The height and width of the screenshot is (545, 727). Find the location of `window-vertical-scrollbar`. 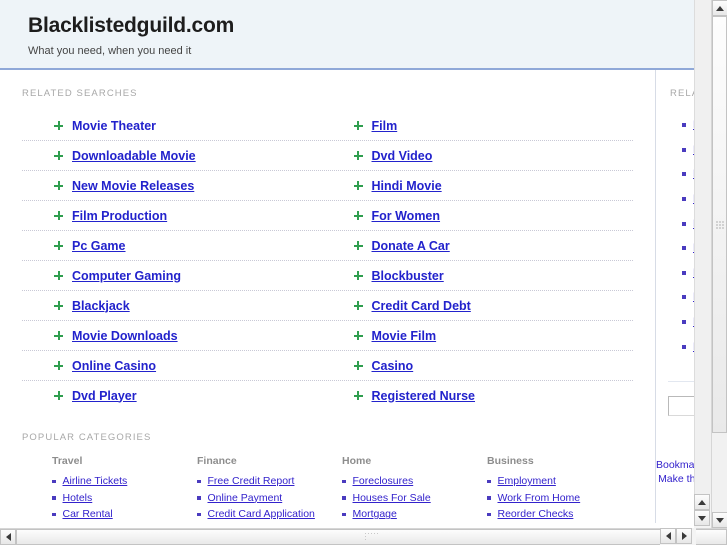

window-vertical-scrollbar is located at coordinates (719, 264).